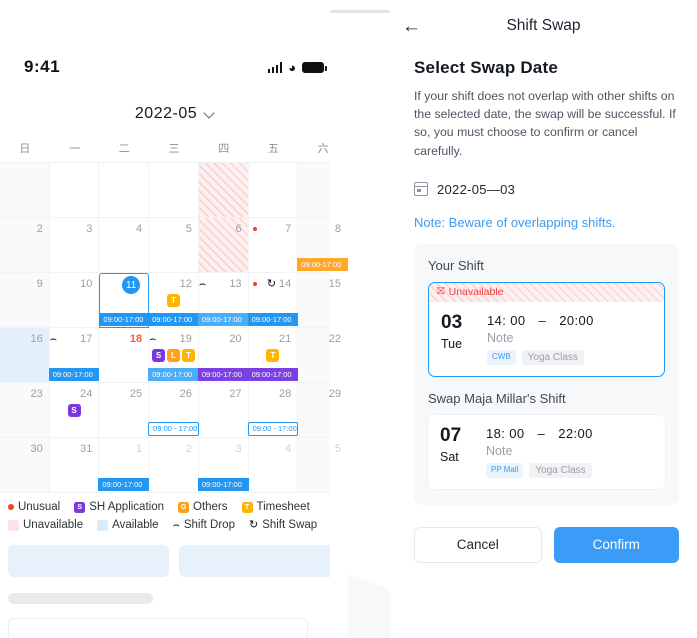  I want to click on shift-drop-icon: ⌢, so click(53, 338).